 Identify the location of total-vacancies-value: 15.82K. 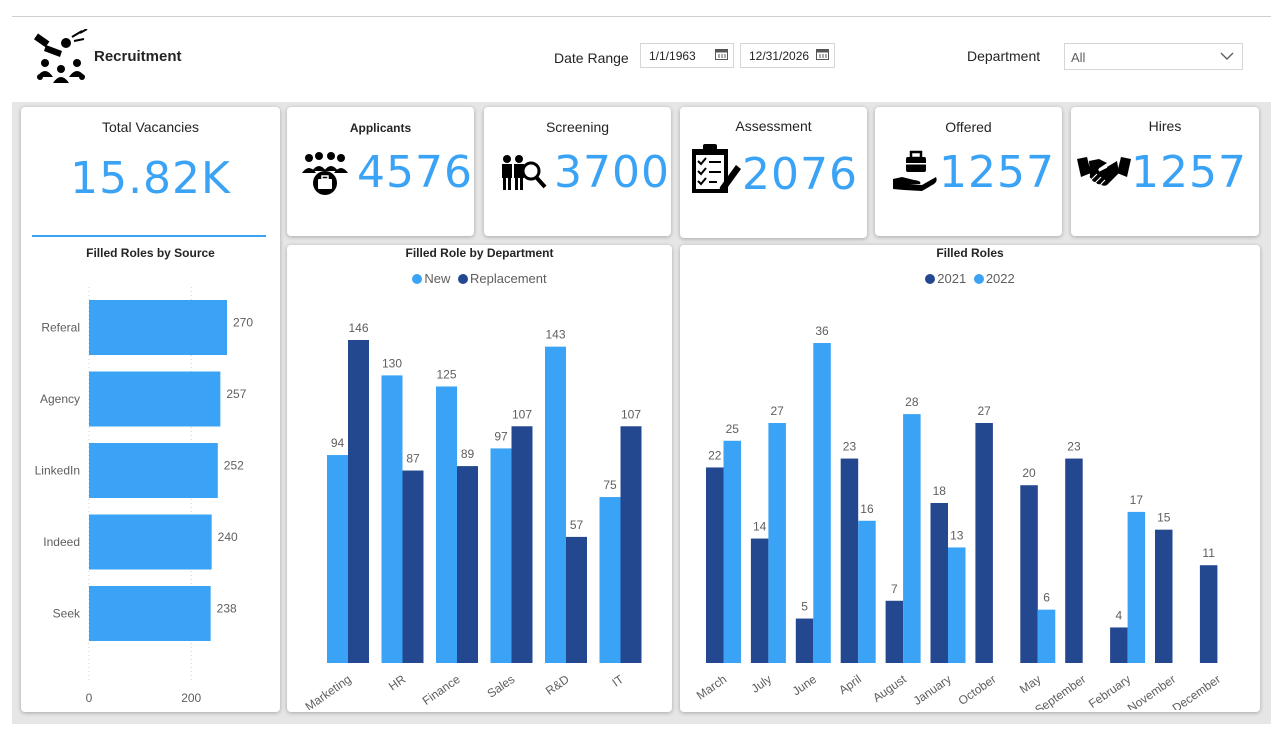
(150, 178).